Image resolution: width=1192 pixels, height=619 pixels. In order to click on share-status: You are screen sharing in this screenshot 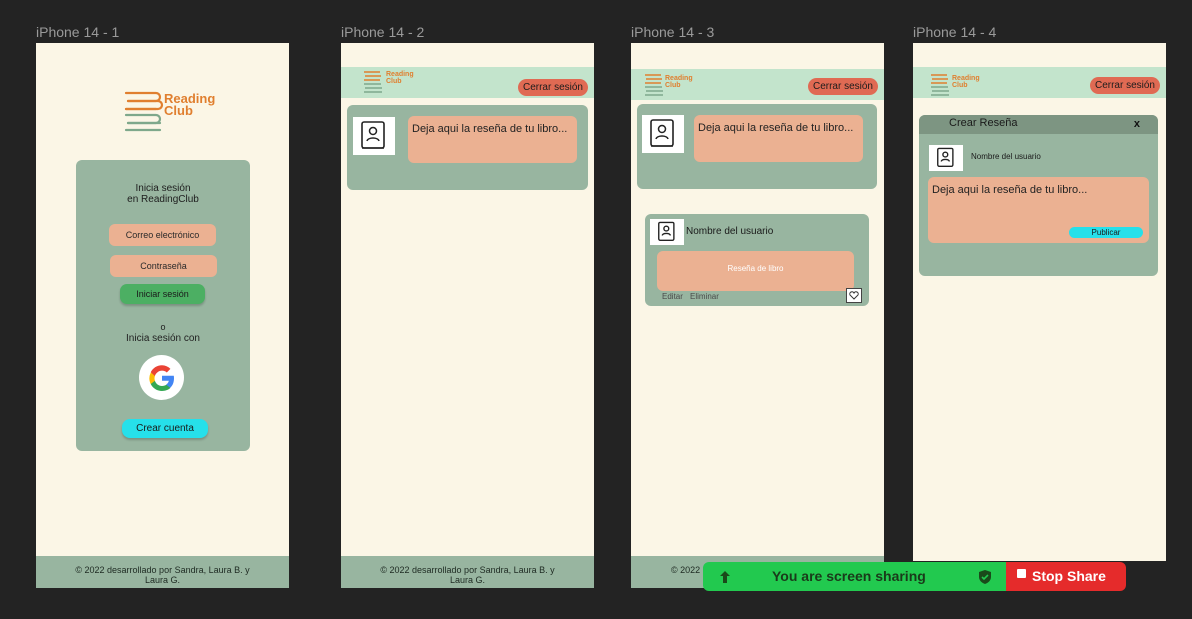, I will do `click(854, 576)`.